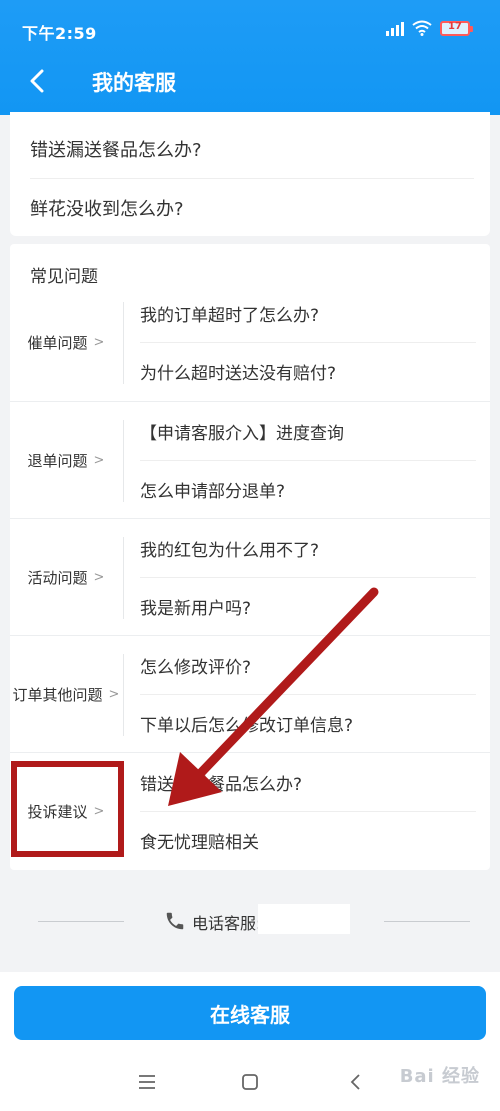  I want to click on status-icons: 17, so click(429, 28).